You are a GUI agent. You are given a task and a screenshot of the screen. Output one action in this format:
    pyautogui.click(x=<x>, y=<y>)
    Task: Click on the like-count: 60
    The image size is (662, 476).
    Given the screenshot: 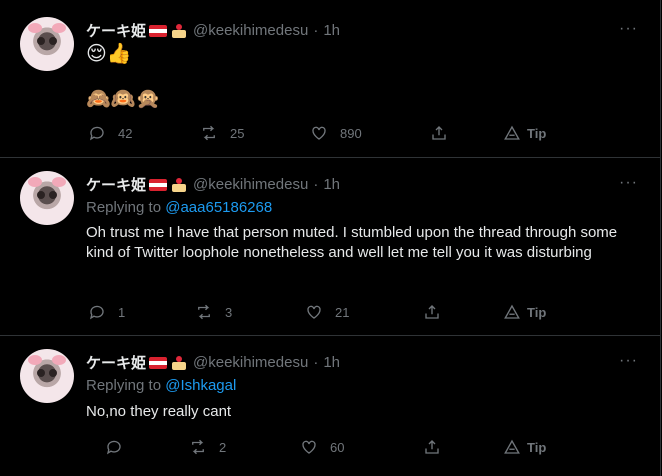 What is the action you would take?
    pyautogui.click(x=337, y=447)
    